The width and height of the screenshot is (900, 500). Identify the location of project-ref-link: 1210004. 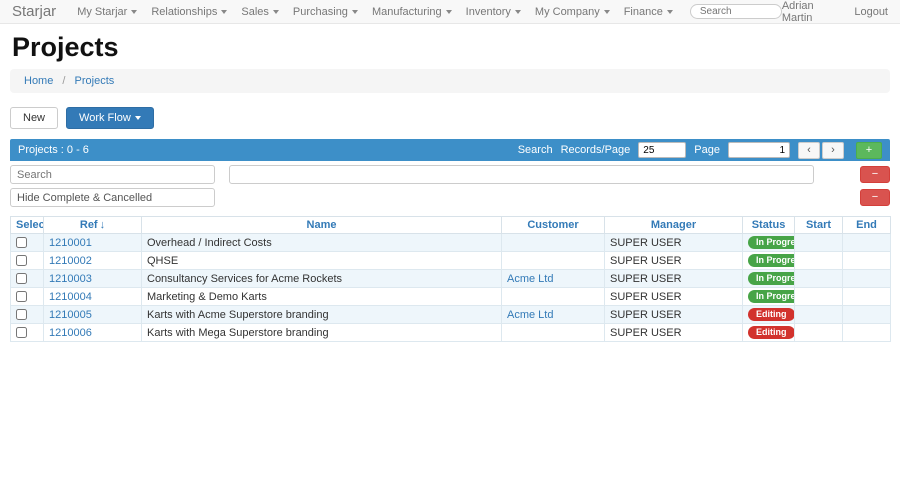
(70, 297).